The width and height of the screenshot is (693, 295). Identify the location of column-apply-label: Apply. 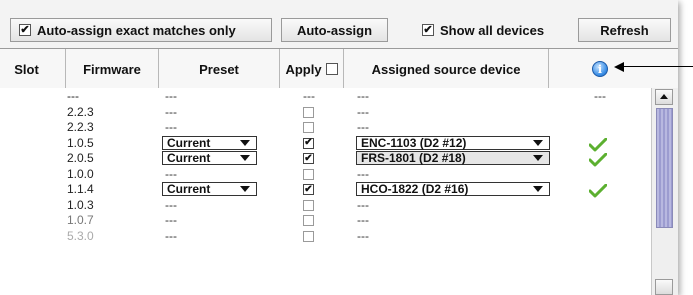
(303, 69).